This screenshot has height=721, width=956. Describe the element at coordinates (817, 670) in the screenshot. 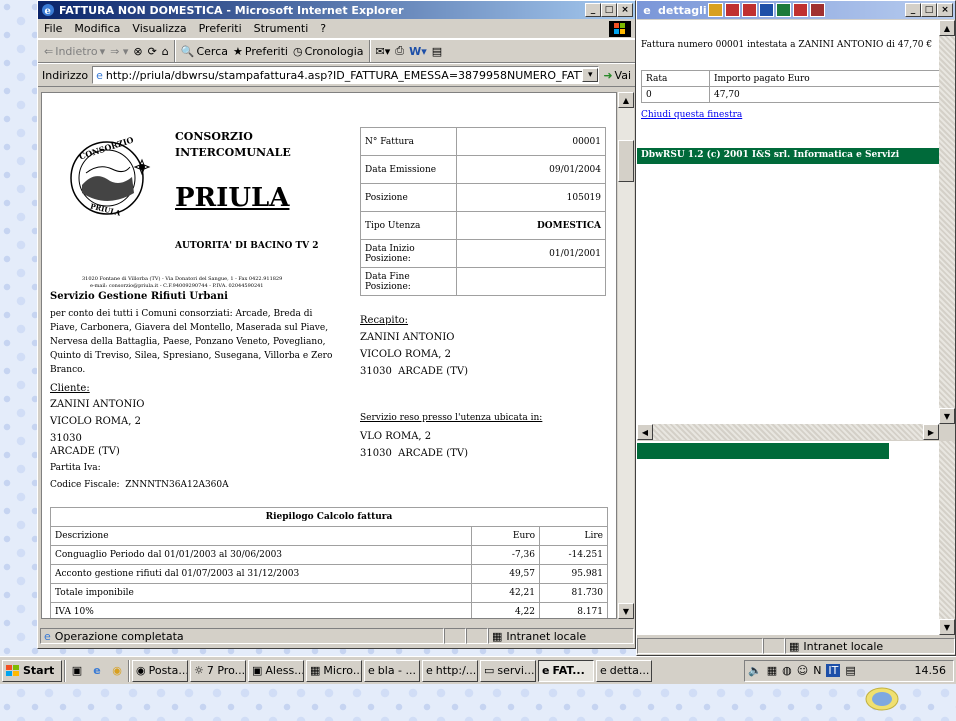

I see `norton-icon: N` at that location.